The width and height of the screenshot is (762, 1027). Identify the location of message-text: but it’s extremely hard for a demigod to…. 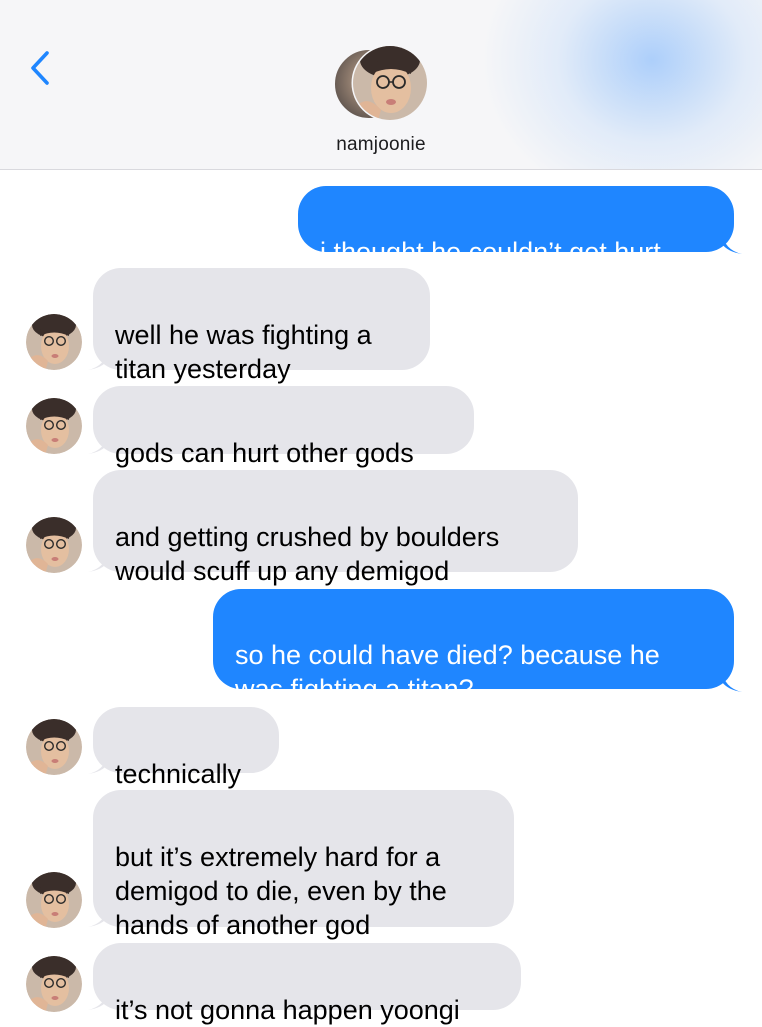
(281, 891).